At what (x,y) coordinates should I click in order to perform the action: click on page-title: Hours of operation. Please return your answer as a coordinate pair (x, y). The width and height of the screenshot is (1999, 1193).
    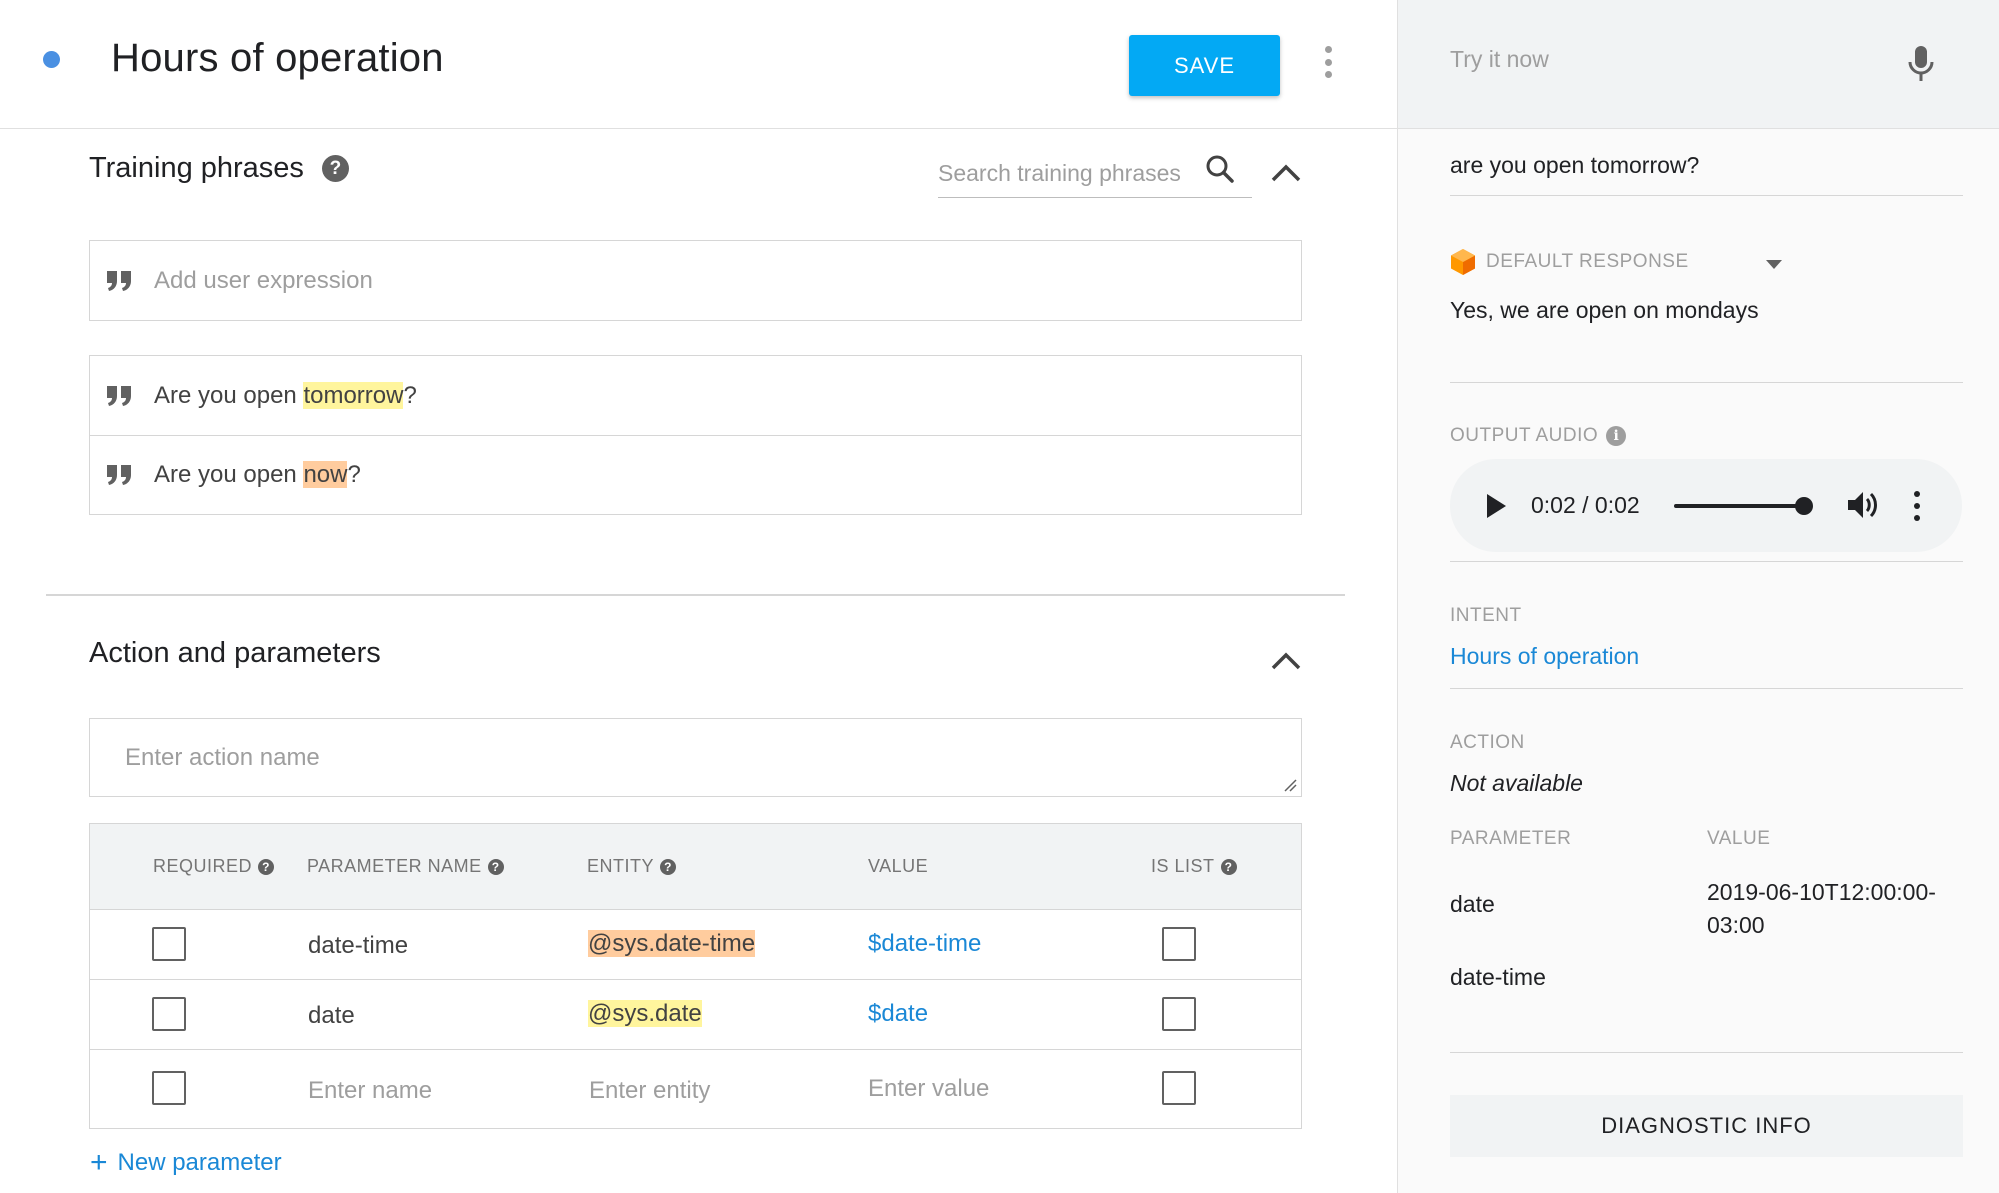
    Looking at the image, I should click on (277, 58).